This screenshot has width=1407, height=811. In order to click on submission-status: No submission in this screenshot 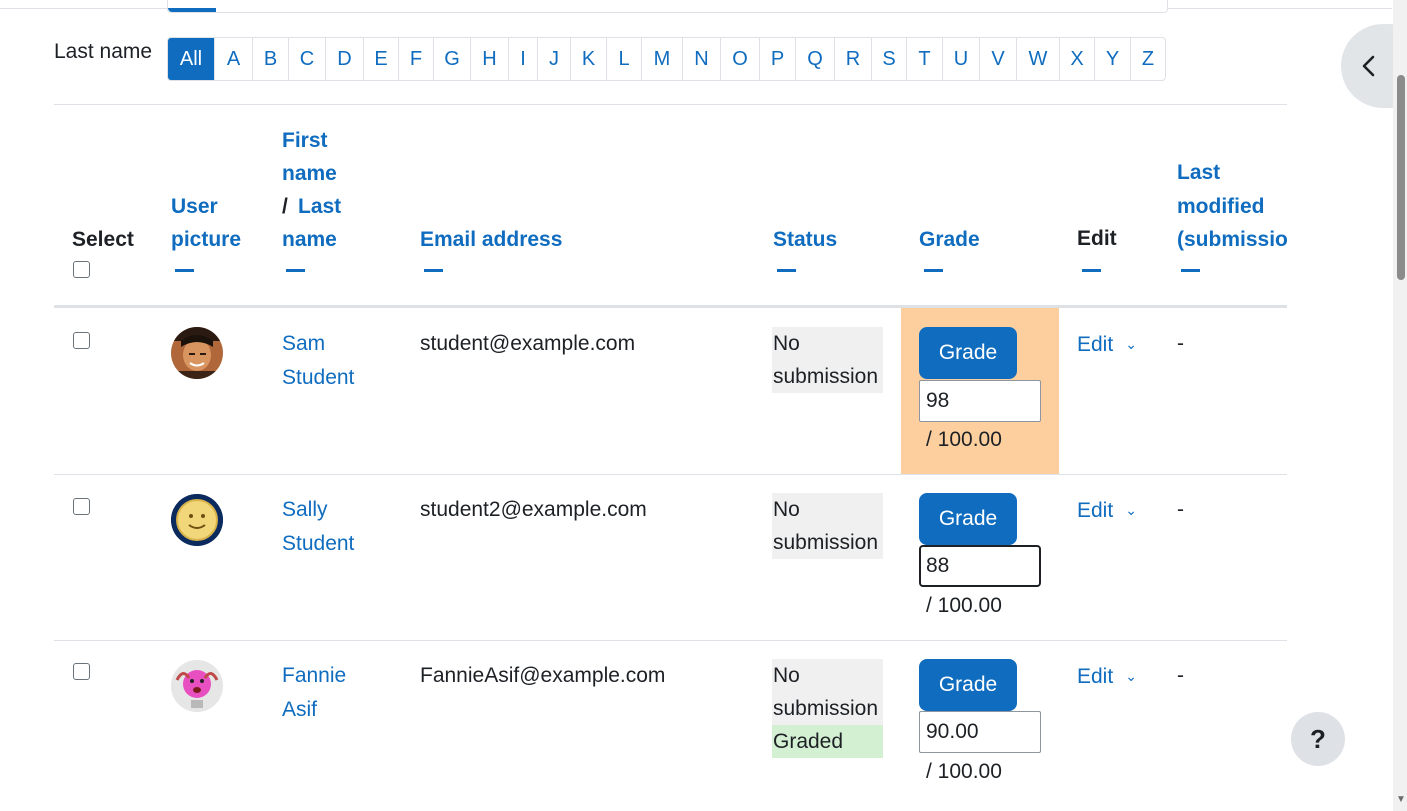, I will do `click(827, 360)`.